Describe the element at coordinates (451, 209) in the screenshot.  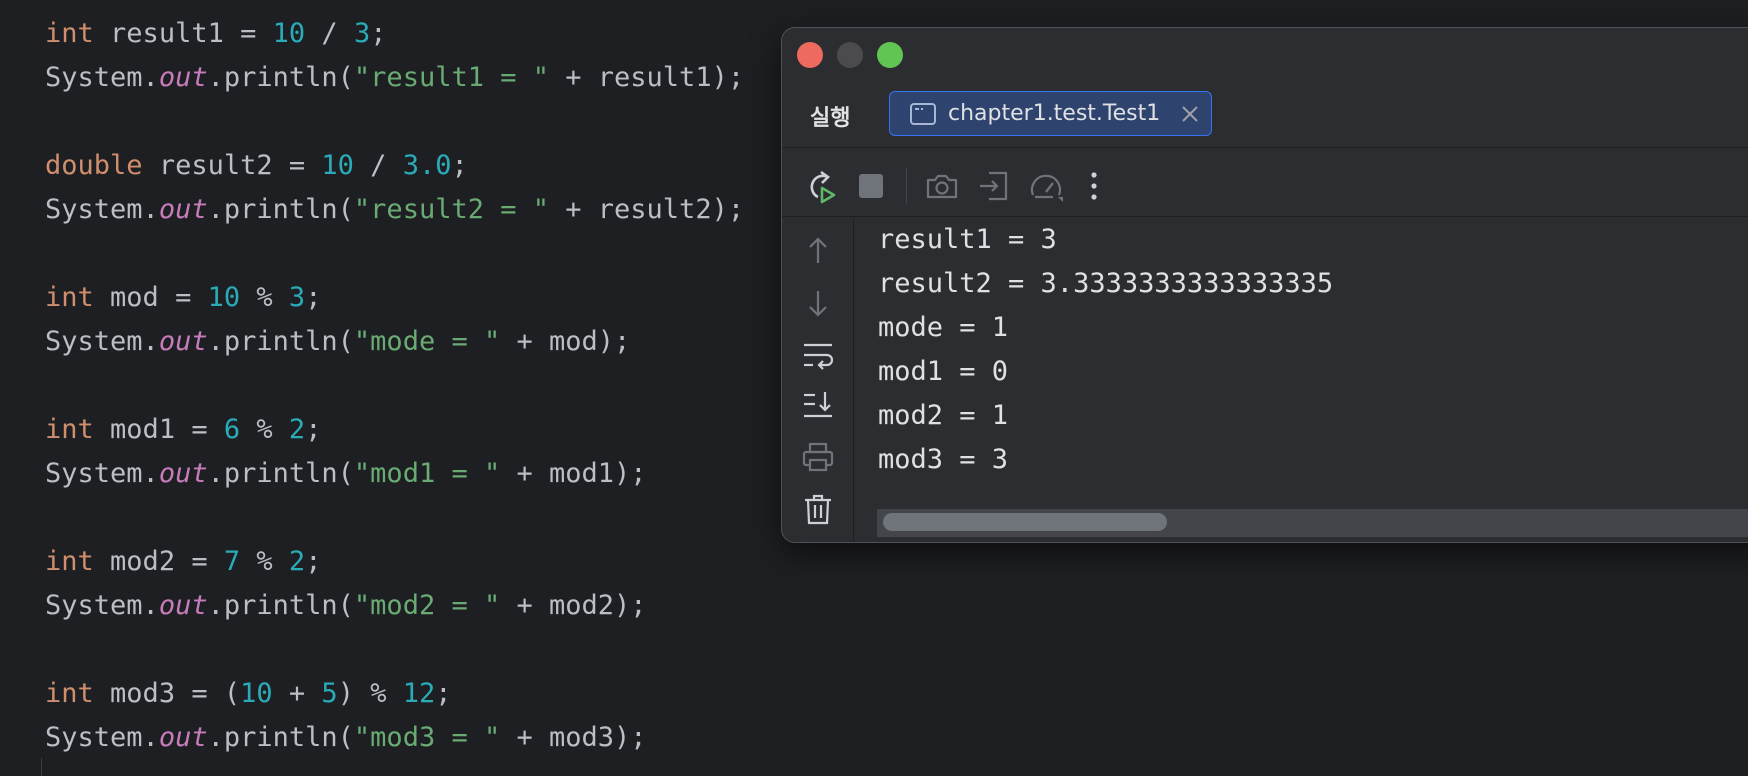
I see `code-string: "result2 = "` at that location.